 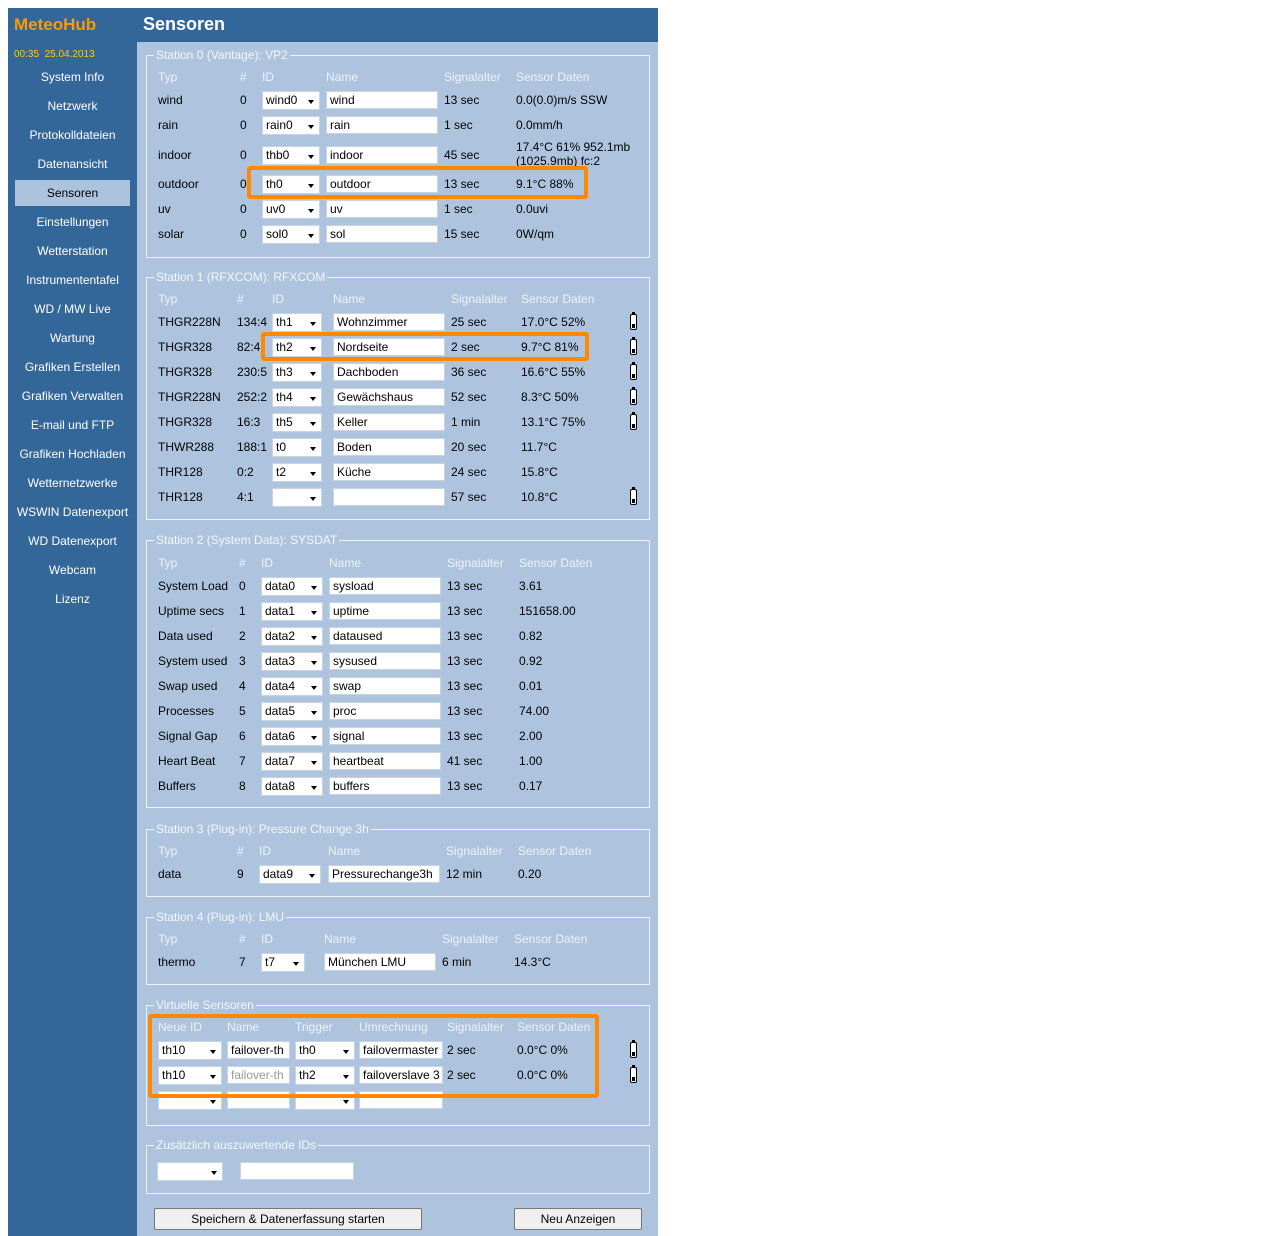 What do you see at coordinates (292, 761) in the screenshot?
I see `sensor-id-select: data7` at bounding box center [292, 761].